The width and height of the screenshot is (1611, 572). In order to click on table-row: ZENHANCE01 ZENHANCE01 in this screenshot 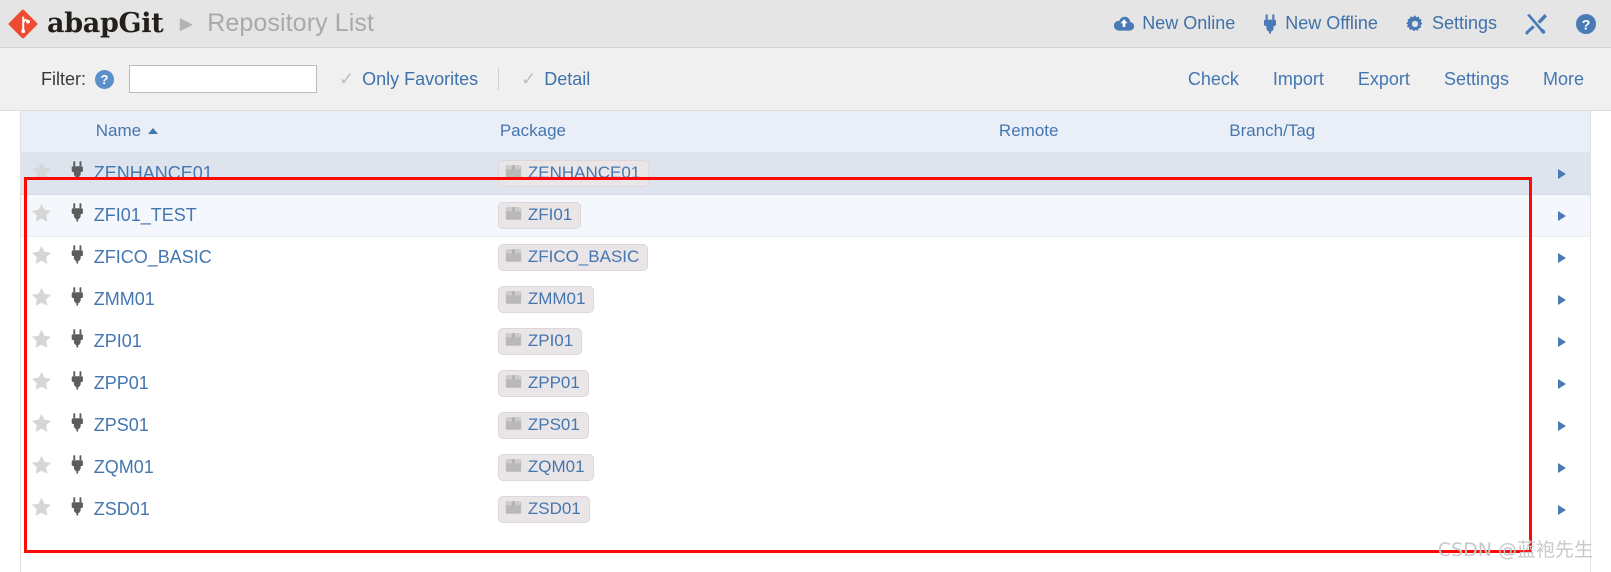, I will do `click(805, 173)`.